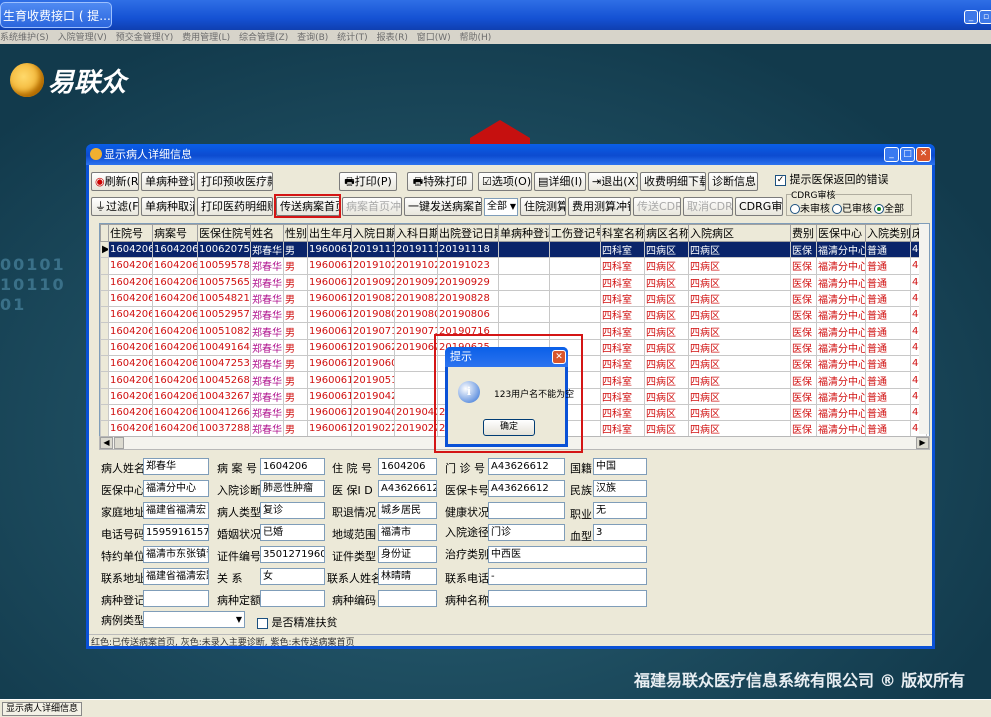 Image resolution: width=991 pixels, height=717 pixels. I want to click on refresh-button: ◉刷新(R), so click(115, 181).